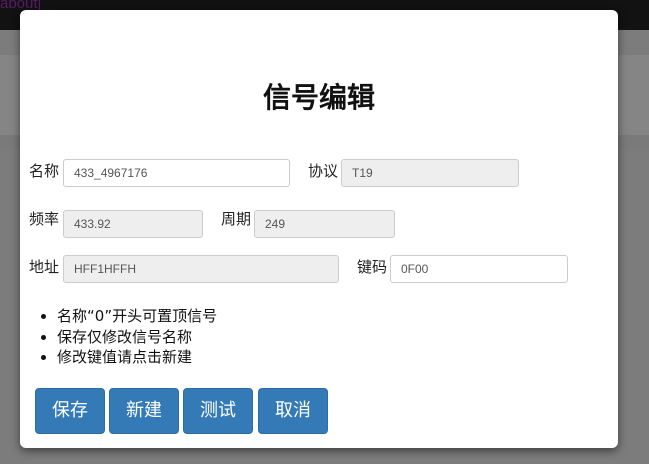 This screenshot has width=649, height=464. What do you see at coordinates (201, 269) in the screenshot?
I see `address-input: HFF1HFFH` at bounding box center [201, 269].